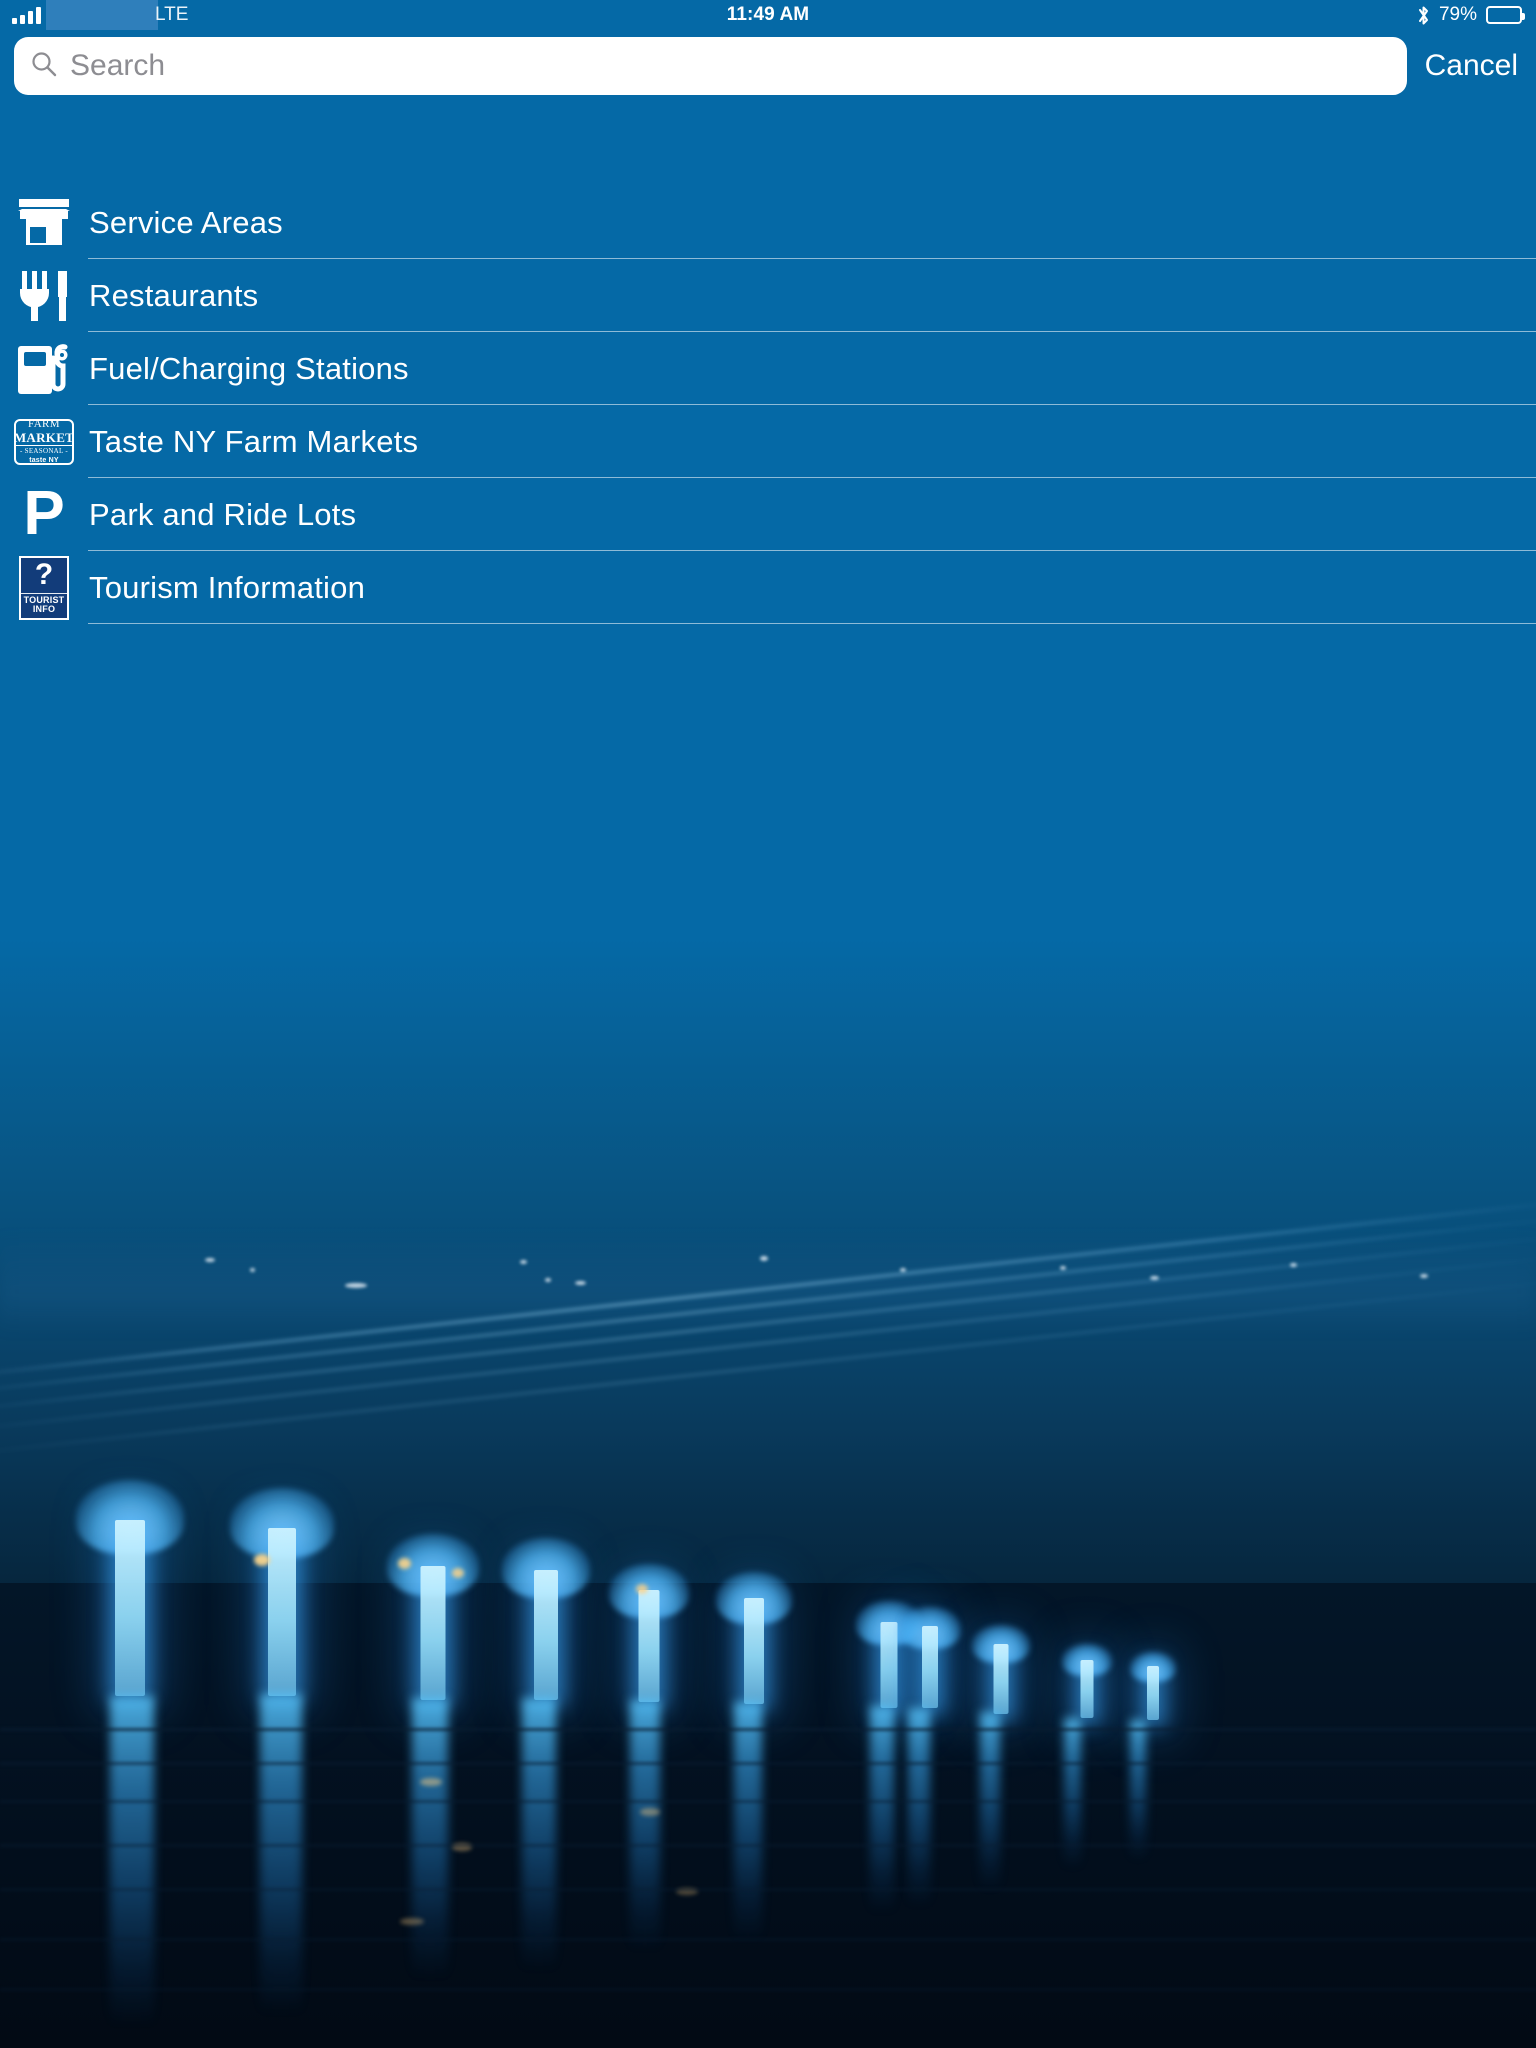 The height and width of the screenshot is (2048, 1536). I want to click on fork-knife-icon, so click(44, 296).